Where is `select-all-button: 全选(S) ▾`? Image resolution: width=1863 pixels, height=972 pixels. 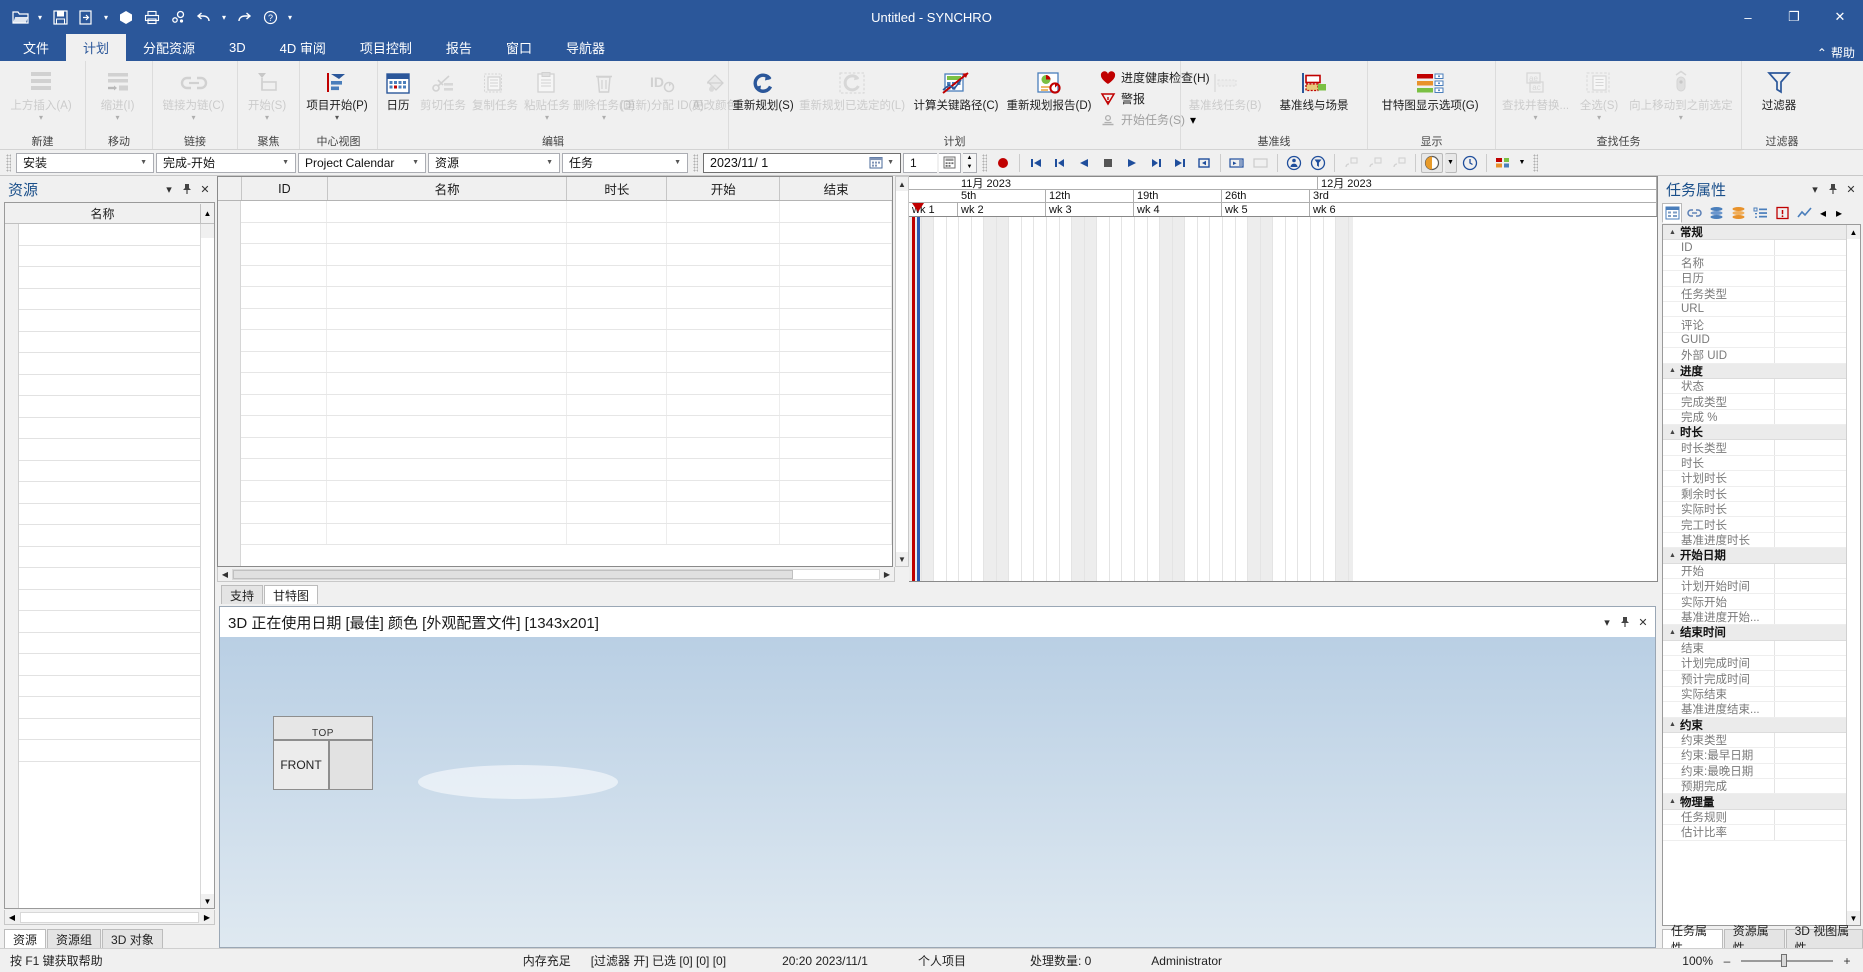 select-all-button: 全选(S) ▾ is located at coordinates (1599, 93).